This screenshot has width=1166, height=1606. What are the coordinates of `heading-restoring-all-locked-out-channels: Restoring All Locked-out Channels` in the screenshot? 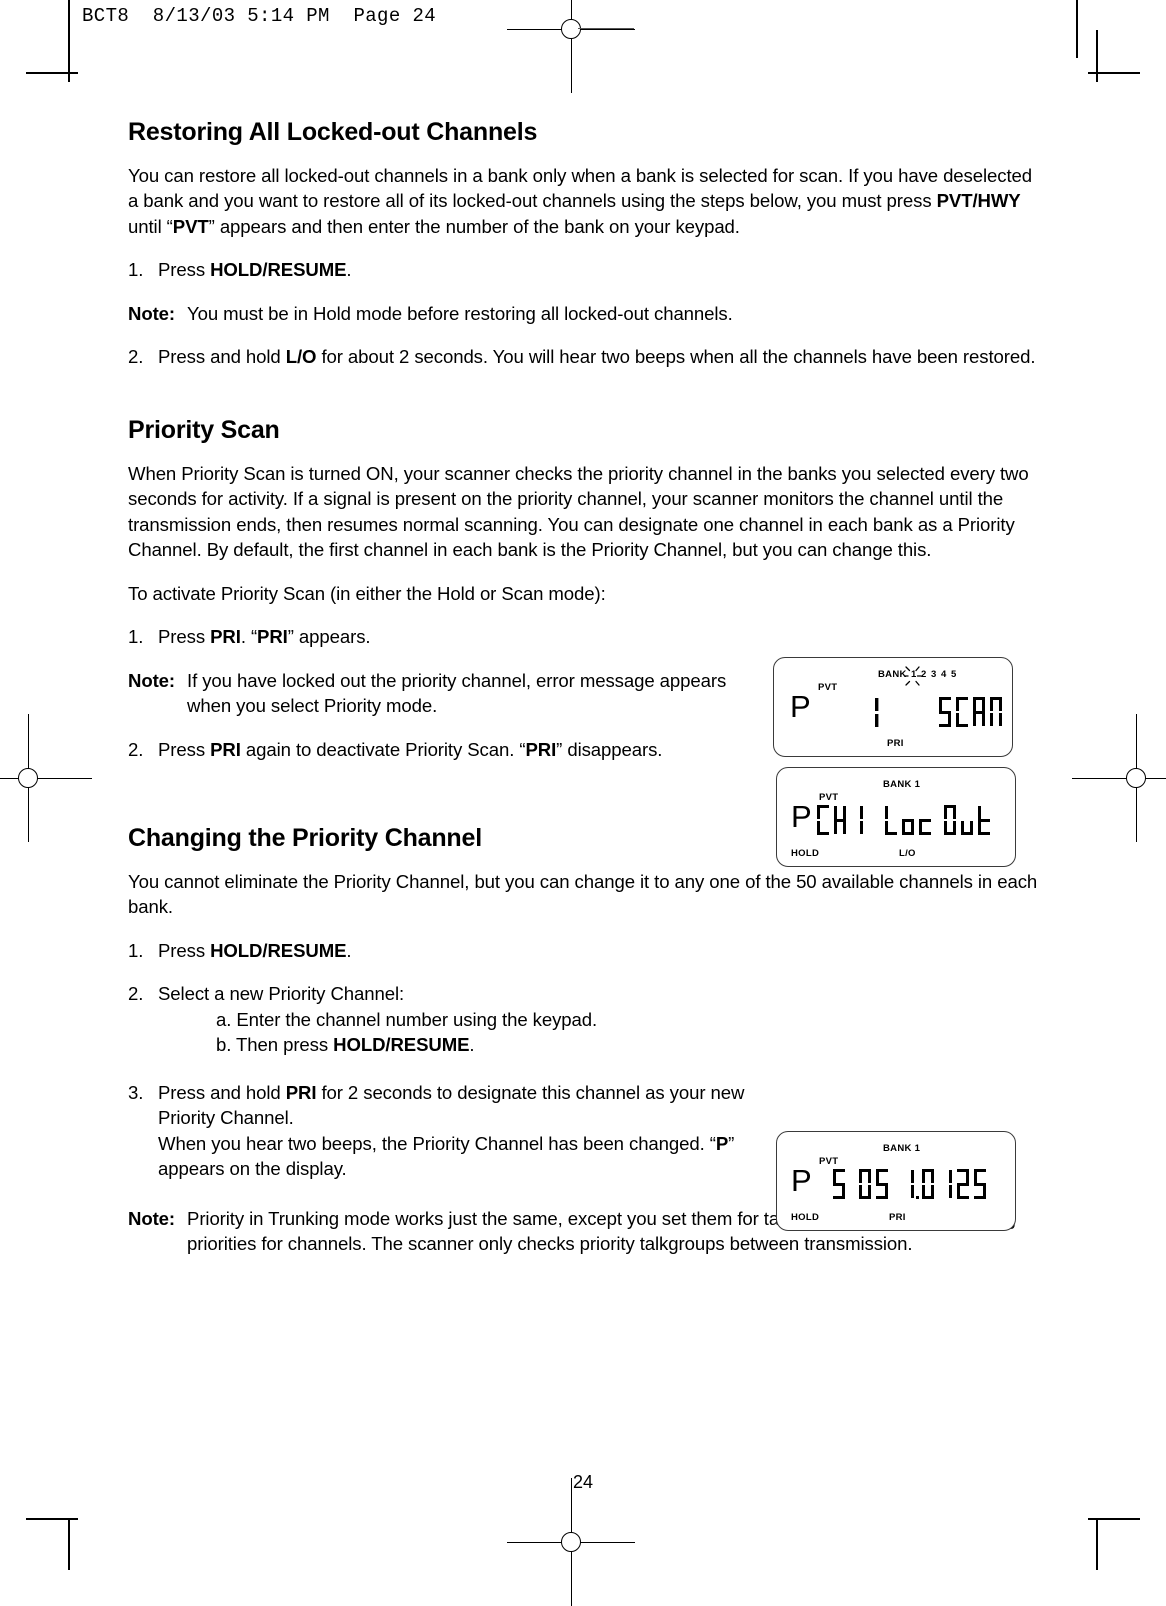 It's located at (333, 132).